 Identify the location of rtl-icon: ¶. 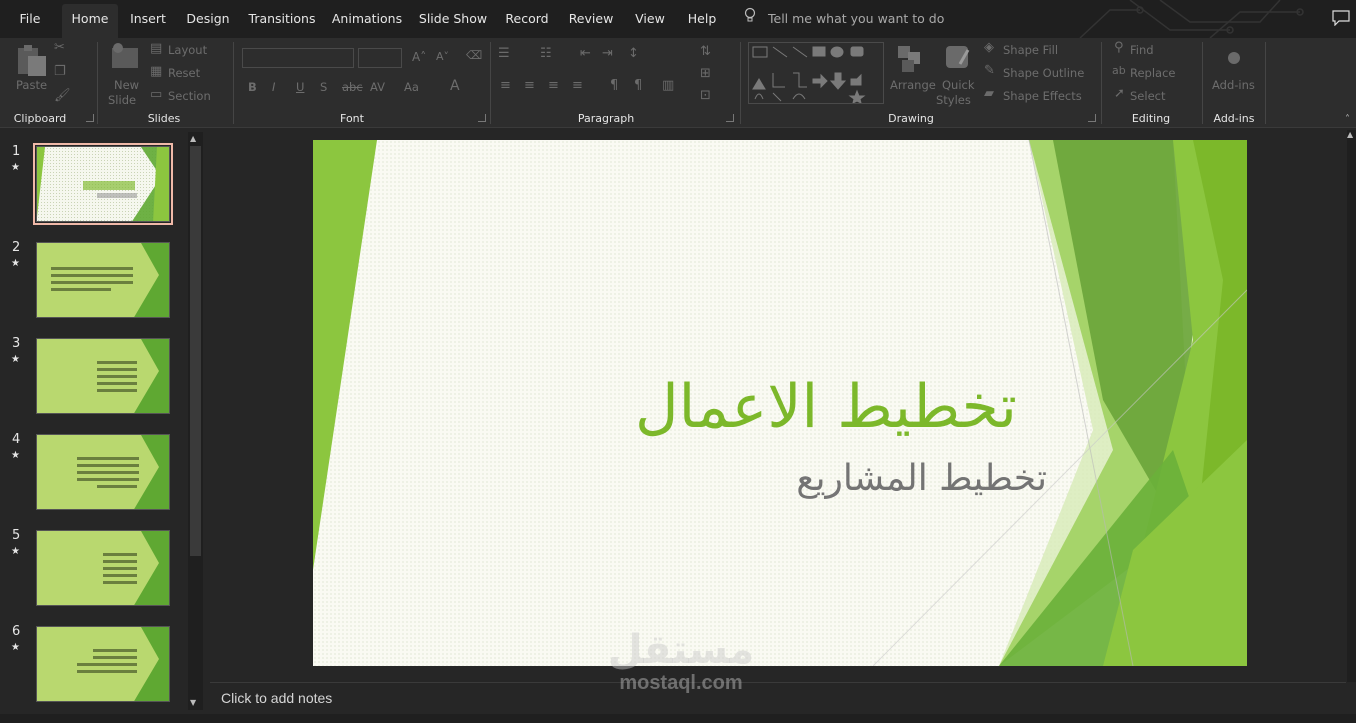
(614, 85).